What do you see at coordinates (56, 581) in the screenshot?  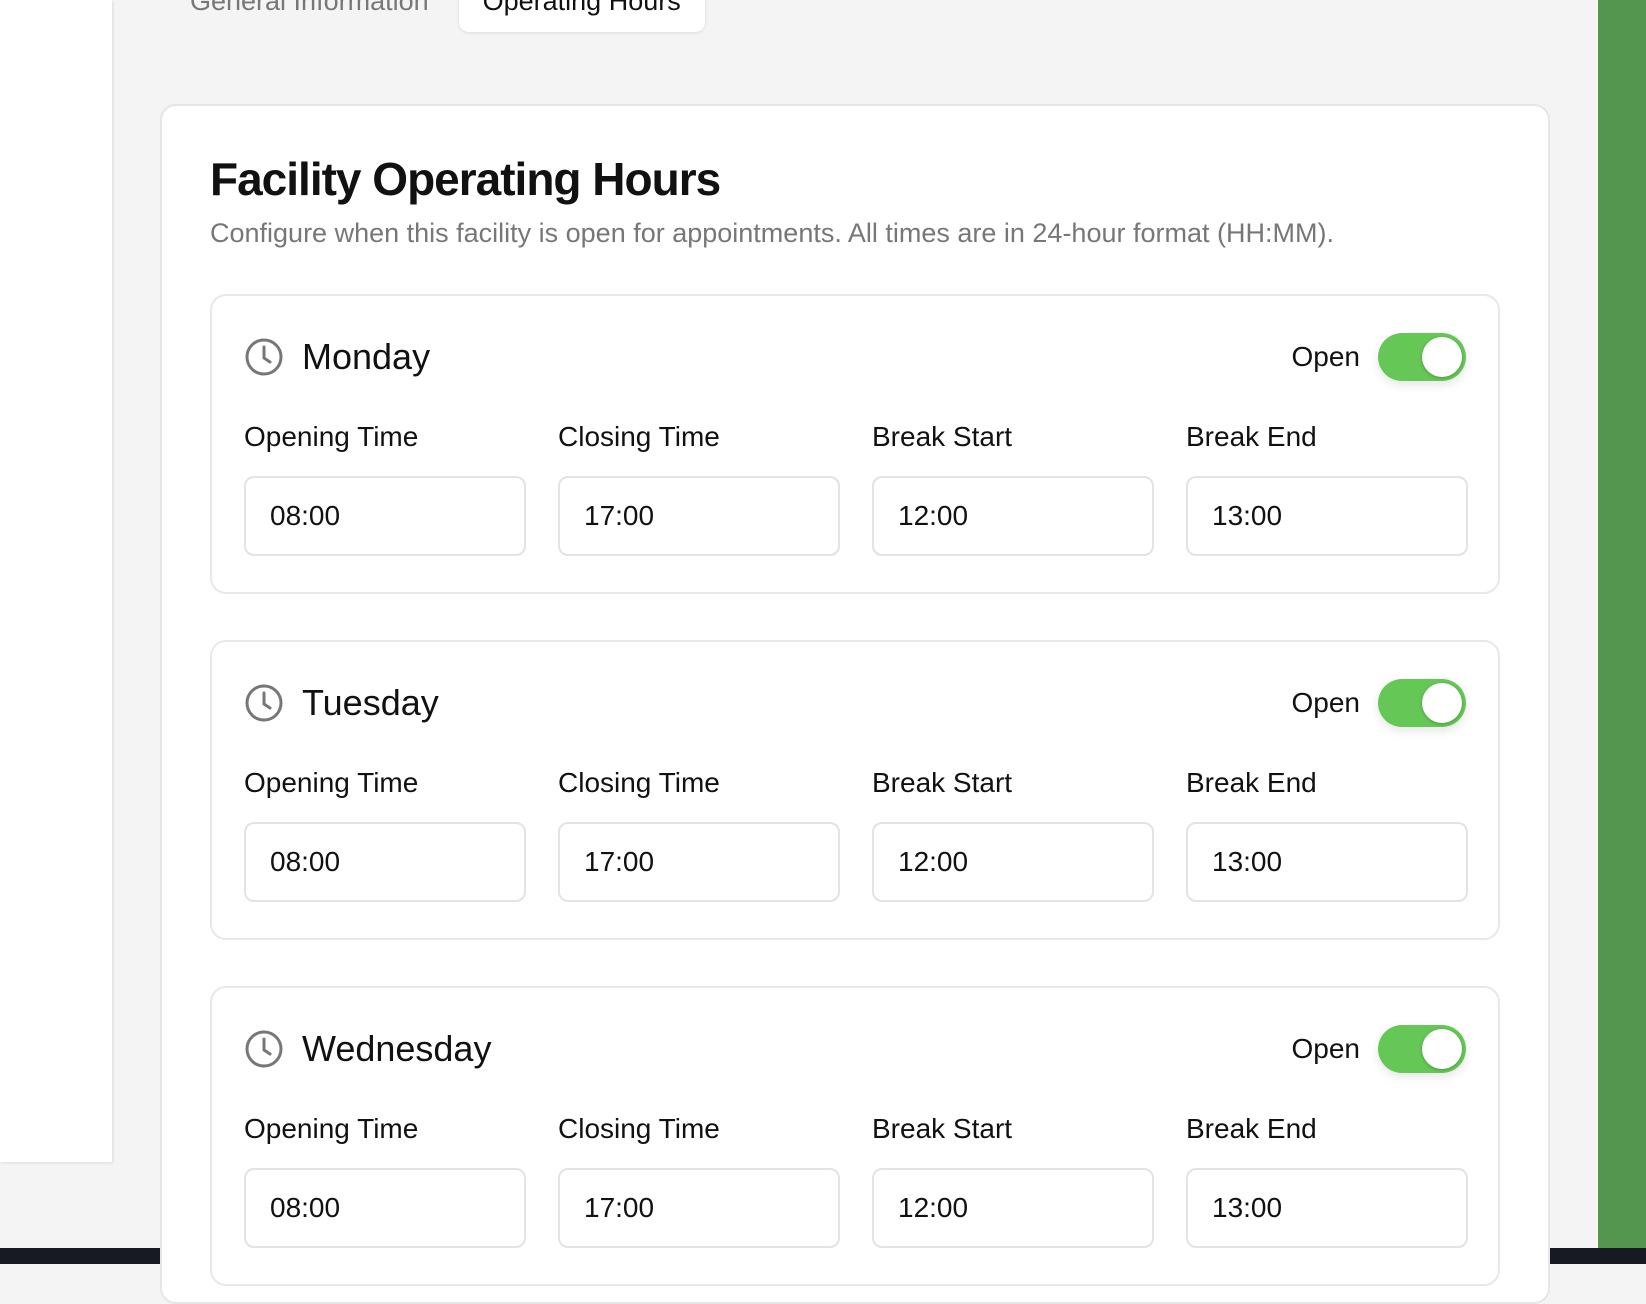 I see `left-panel` at bounding box center [56, 581].